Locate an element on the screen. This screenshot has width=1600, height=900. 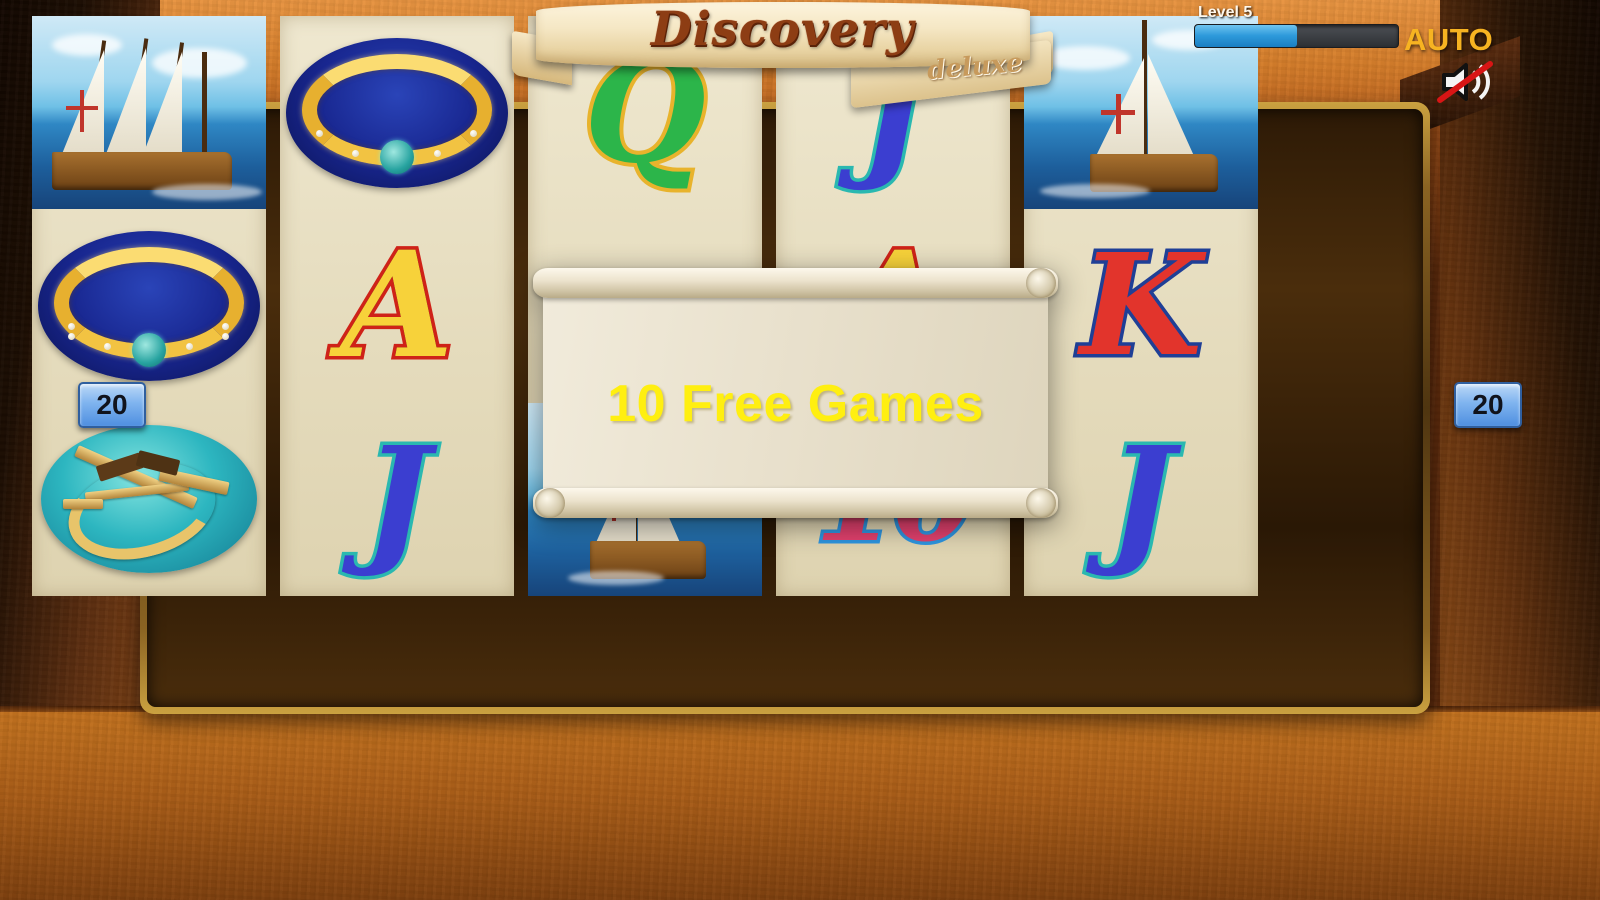
symbol-A: A is located at coordinates (397, 305).